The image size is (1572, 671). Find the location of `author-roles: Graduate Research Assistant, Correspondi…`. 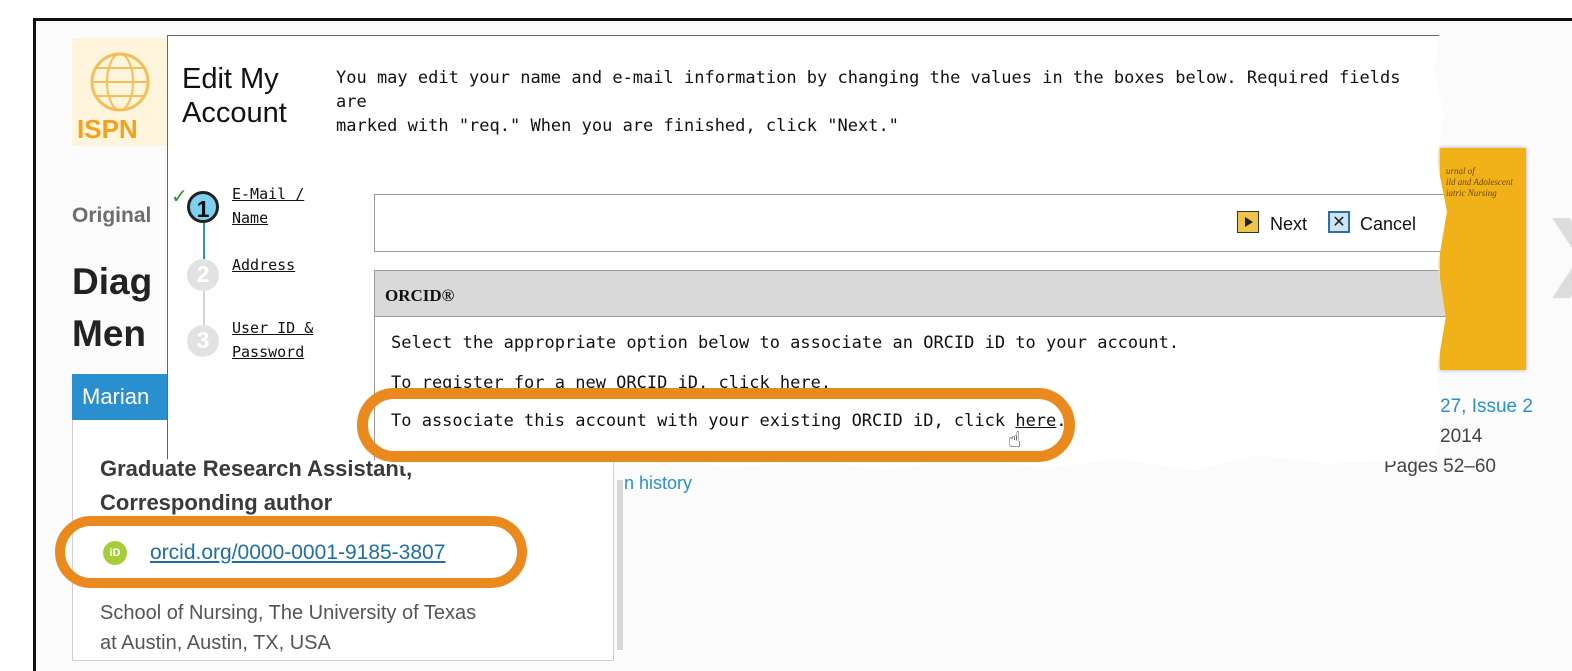

author-roles: Graduate Research Assistant, Correspondi… is located at coordinates (256, 486).